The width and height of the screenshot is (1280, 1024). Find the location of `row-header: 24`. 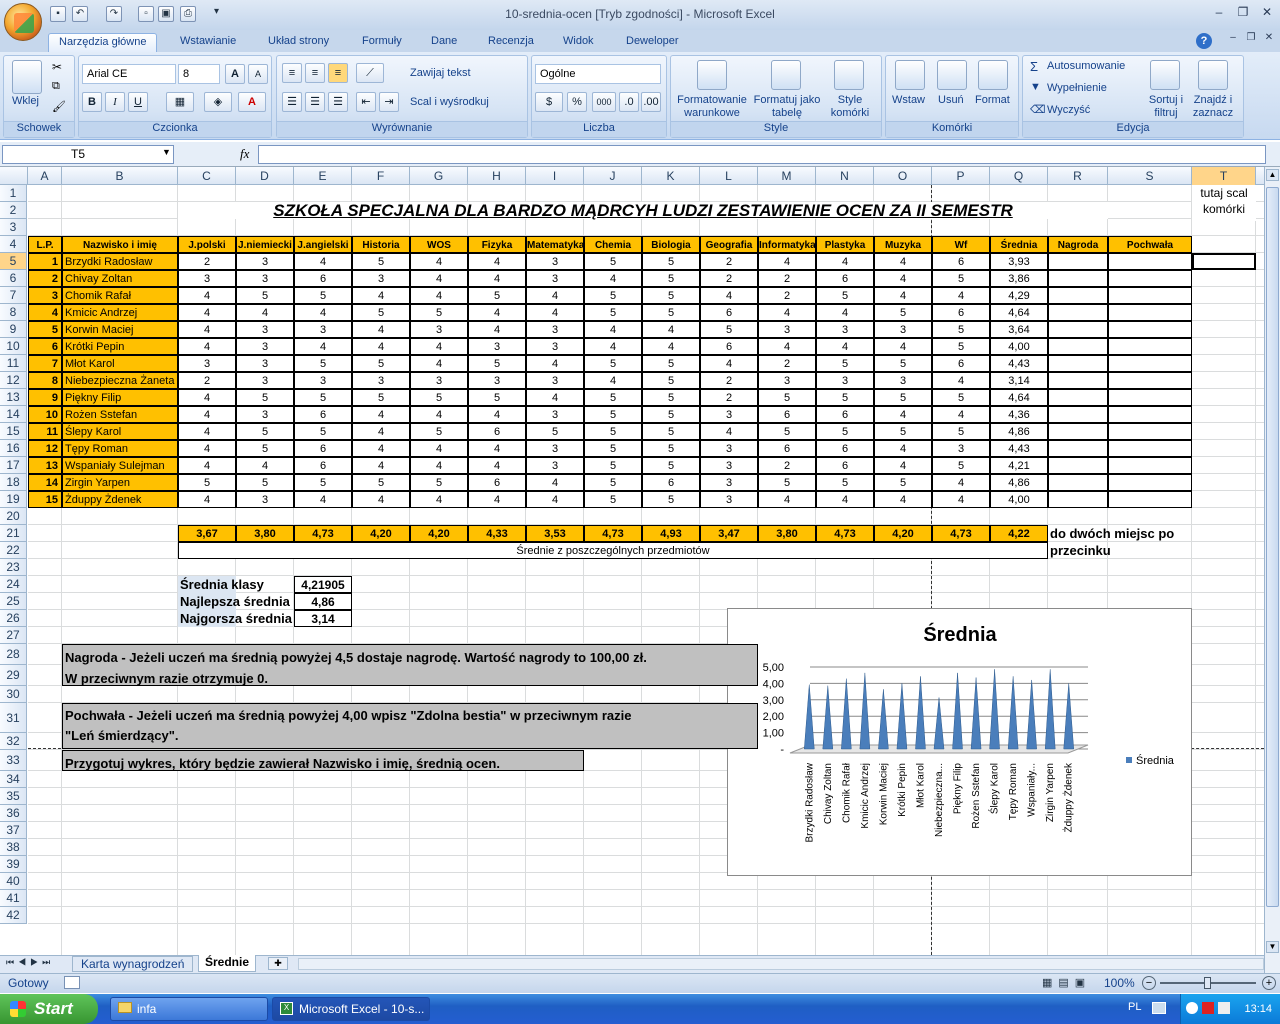

row-header: 24 is located at coordinates (13, 584).